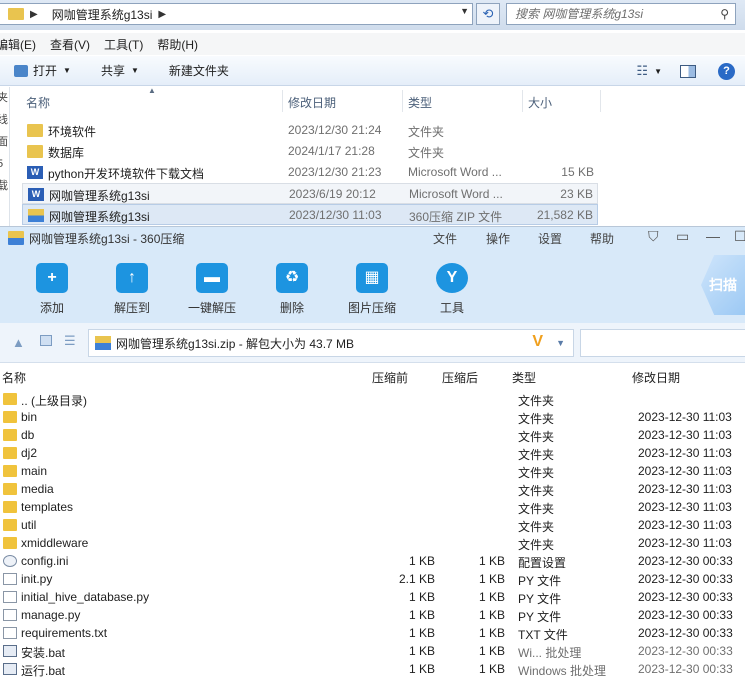 The image size is (745, 683). Describe the element at coordinates (491, 579) in the screenshot. I see `entry-size-after: 1 KB` at that location.